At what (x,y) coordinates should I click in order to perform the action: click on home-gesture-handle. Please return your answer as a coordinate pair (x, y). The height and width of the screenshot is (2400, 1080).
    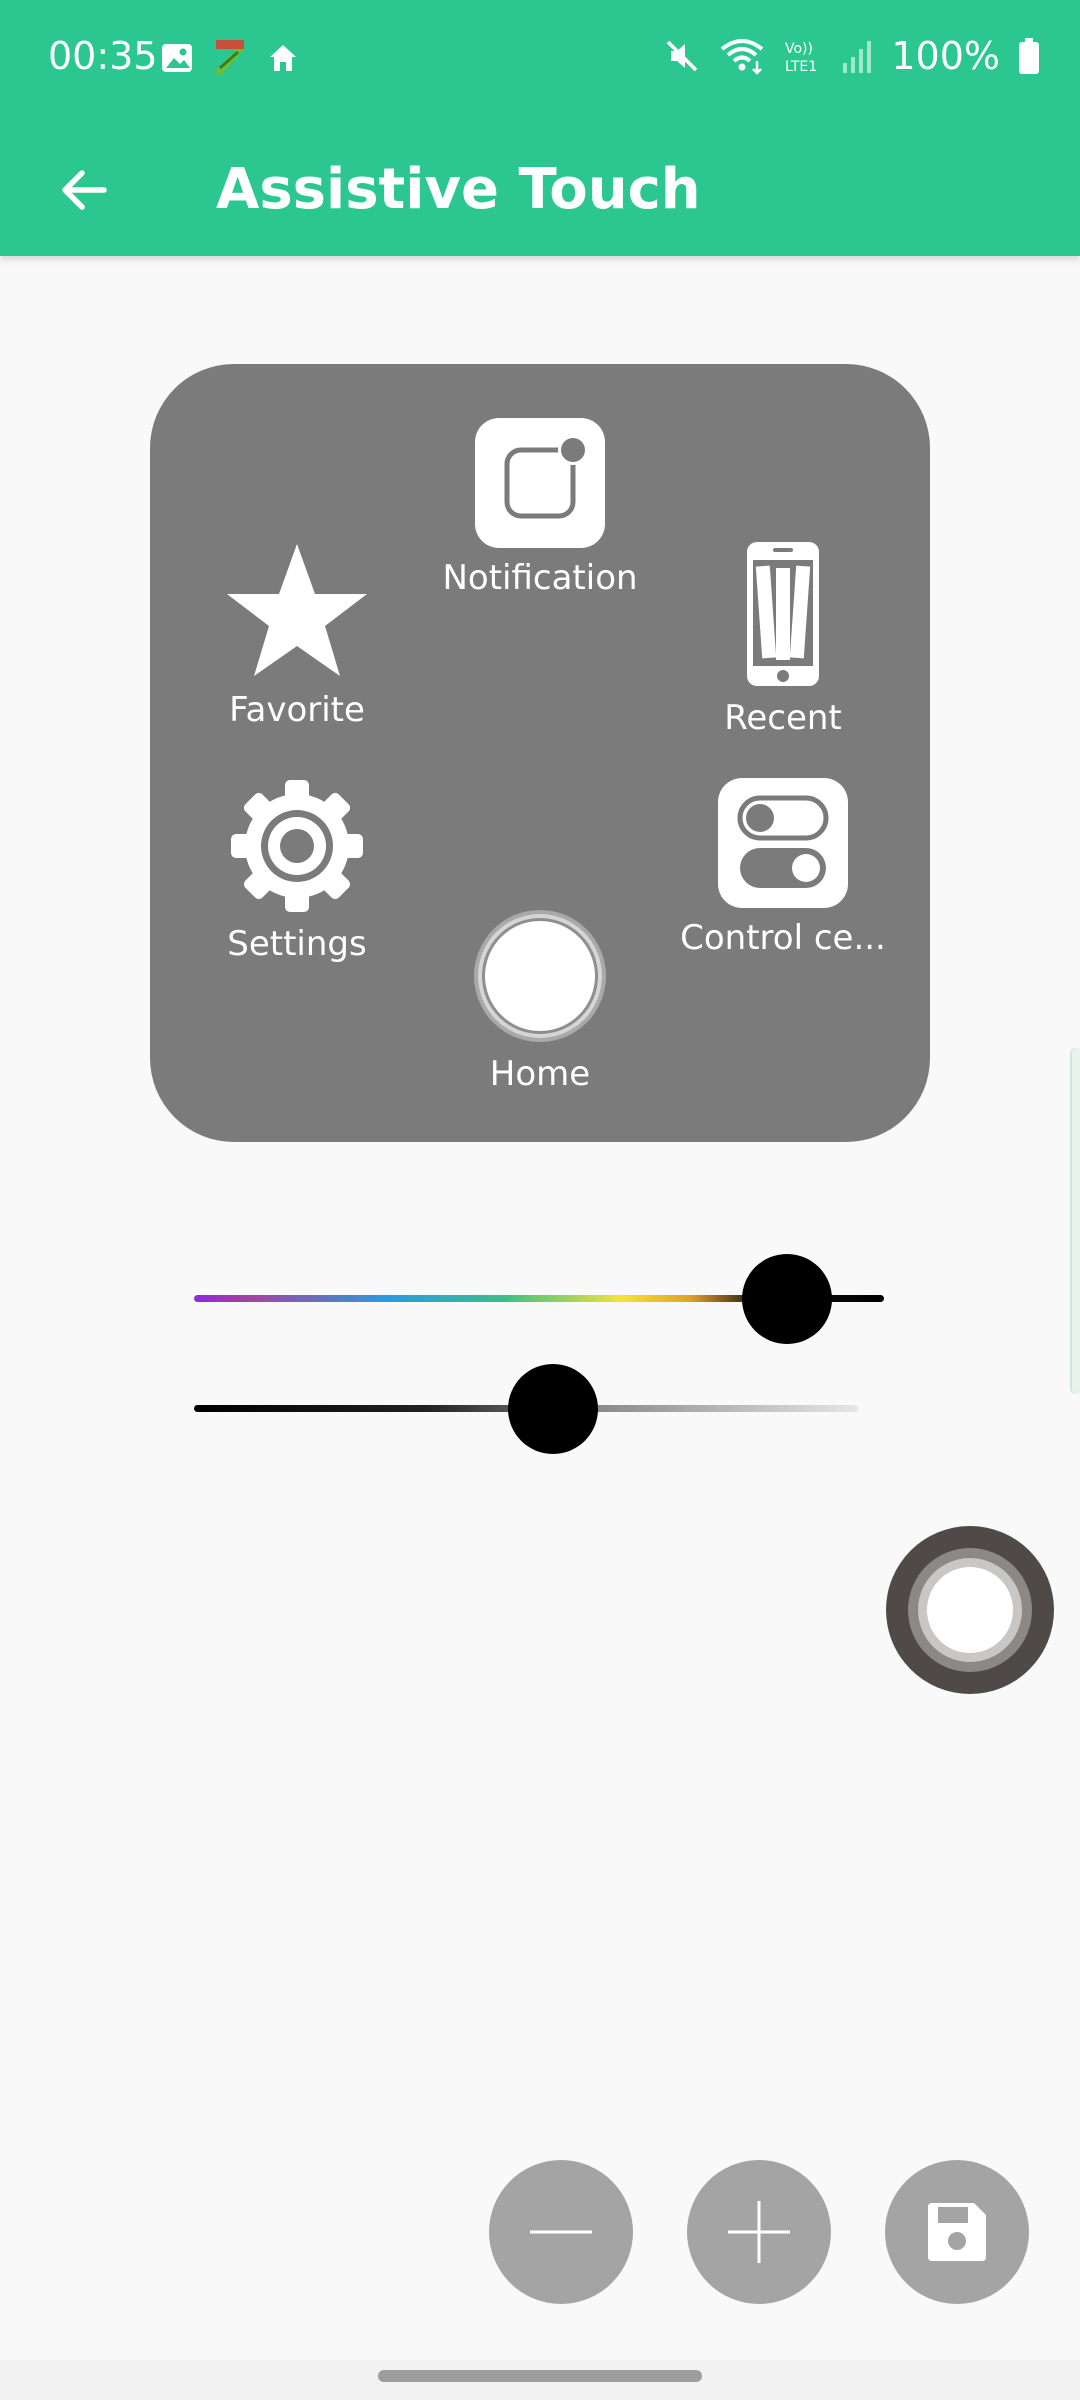
    Looking at the image, I should click on (540, 2376).